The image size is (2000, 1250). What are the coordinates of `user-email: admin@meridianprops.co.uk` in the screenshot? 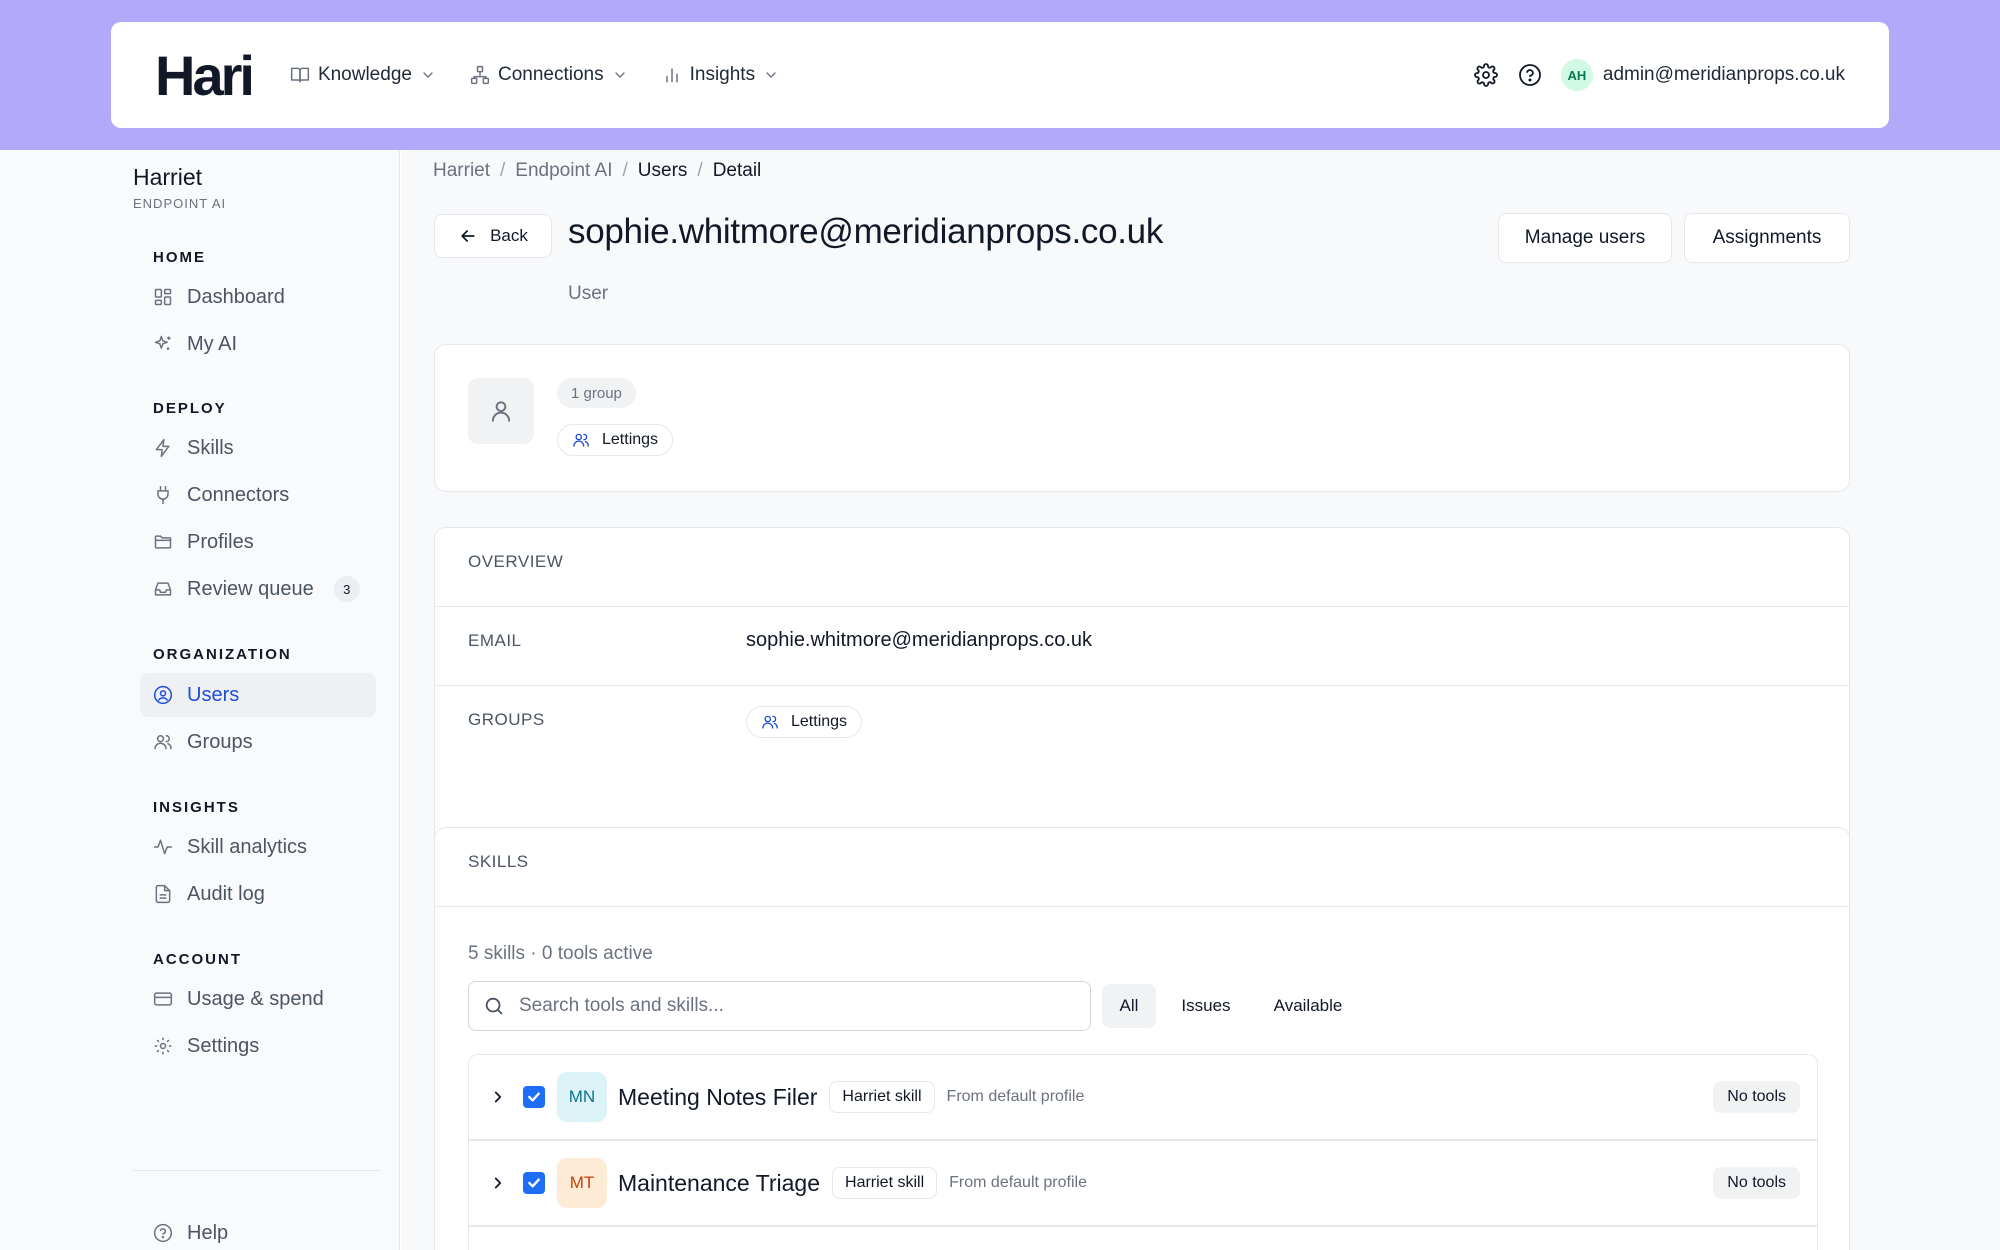 It's located at (1724, 75).